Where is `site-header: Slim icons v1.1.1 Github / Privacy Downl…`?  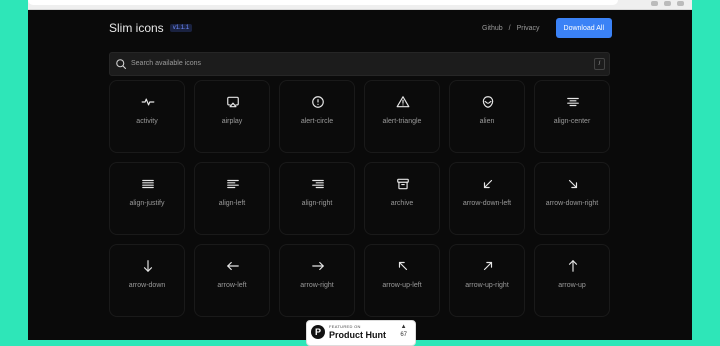 site-header: Slim icons v1.1.1 Github / Privacy Downl… is located at coordinates (360, 29).